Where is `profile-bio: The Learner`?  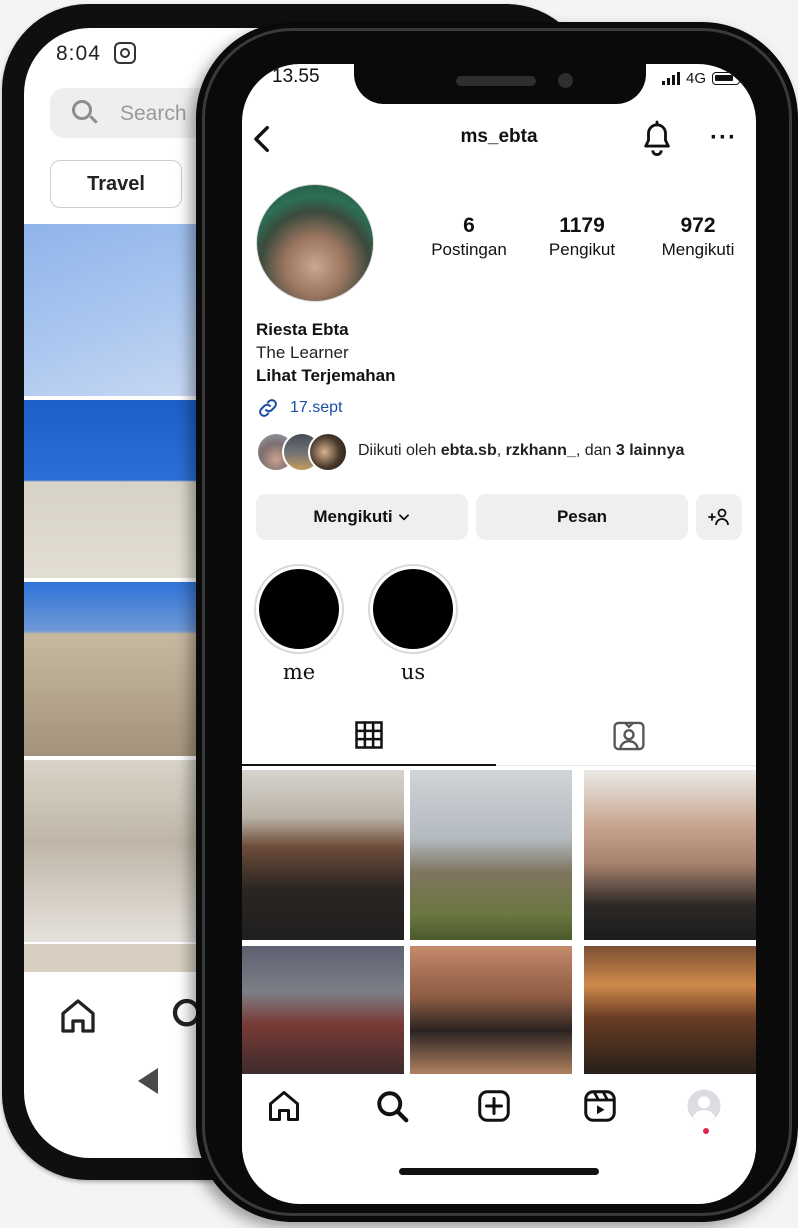 profile-bio: The Learner is located at coordinates (302, 352).